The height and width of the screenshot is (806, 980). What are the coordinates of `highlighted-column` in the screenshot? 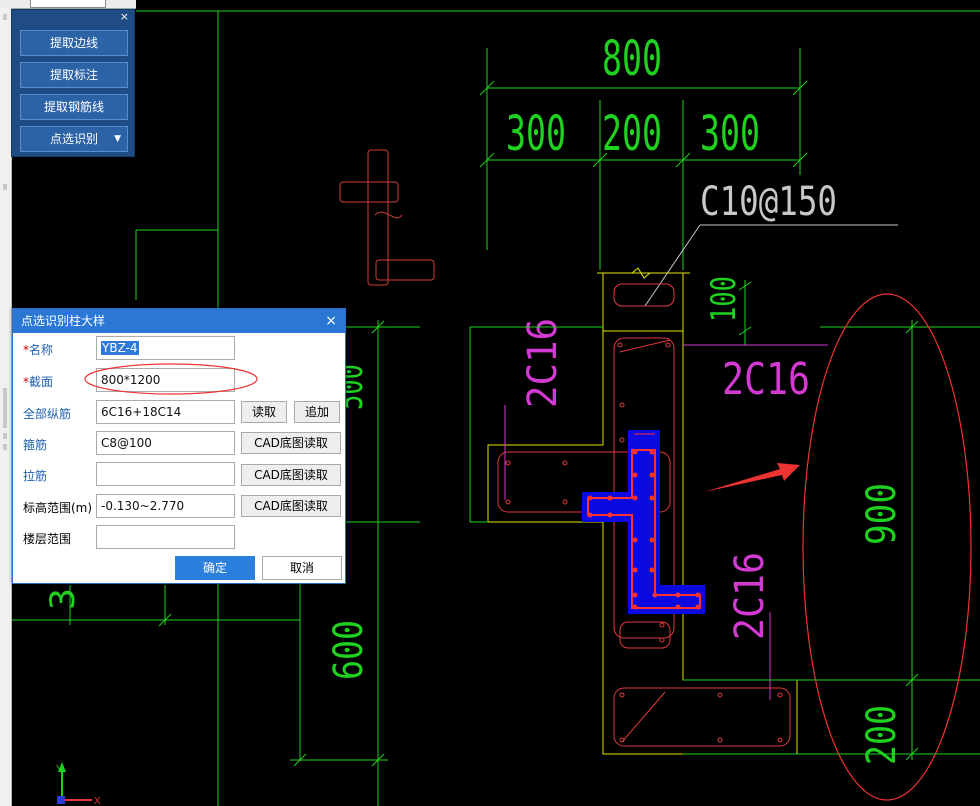 It's located at (643, 522).